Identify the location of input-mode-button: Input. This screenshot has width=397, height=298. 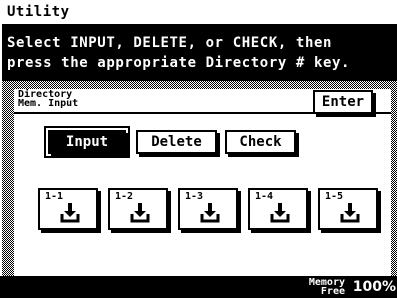
(87, 142).